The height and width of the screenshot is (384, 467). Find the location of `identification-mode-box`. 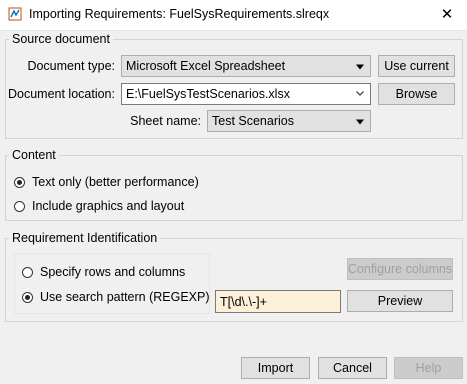

identification-mode-box is located at coordinates (112, 283).